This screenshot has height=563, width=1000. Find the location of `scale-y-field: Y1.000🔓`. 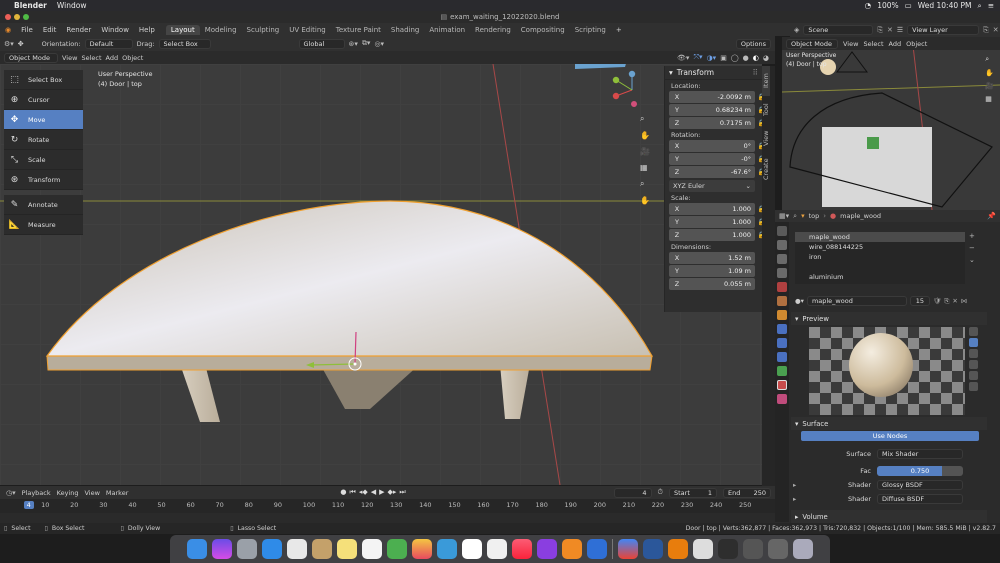

scale-y-field: Y1.000🔓 is located at coordinates (717, 222).